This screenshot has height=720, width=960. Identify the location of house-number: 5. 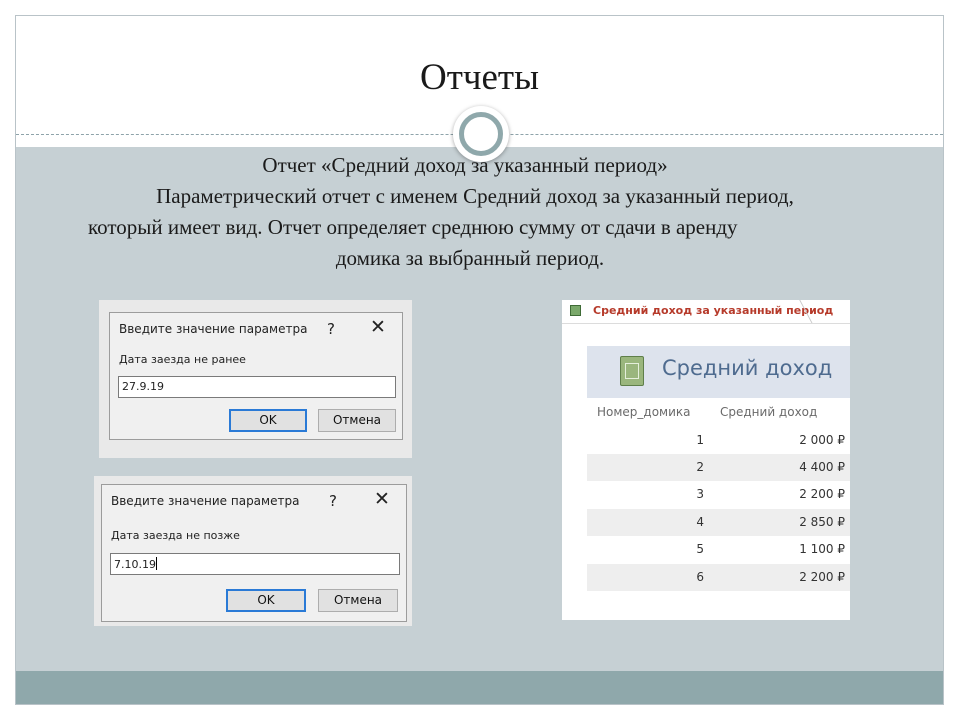
(700, 549).